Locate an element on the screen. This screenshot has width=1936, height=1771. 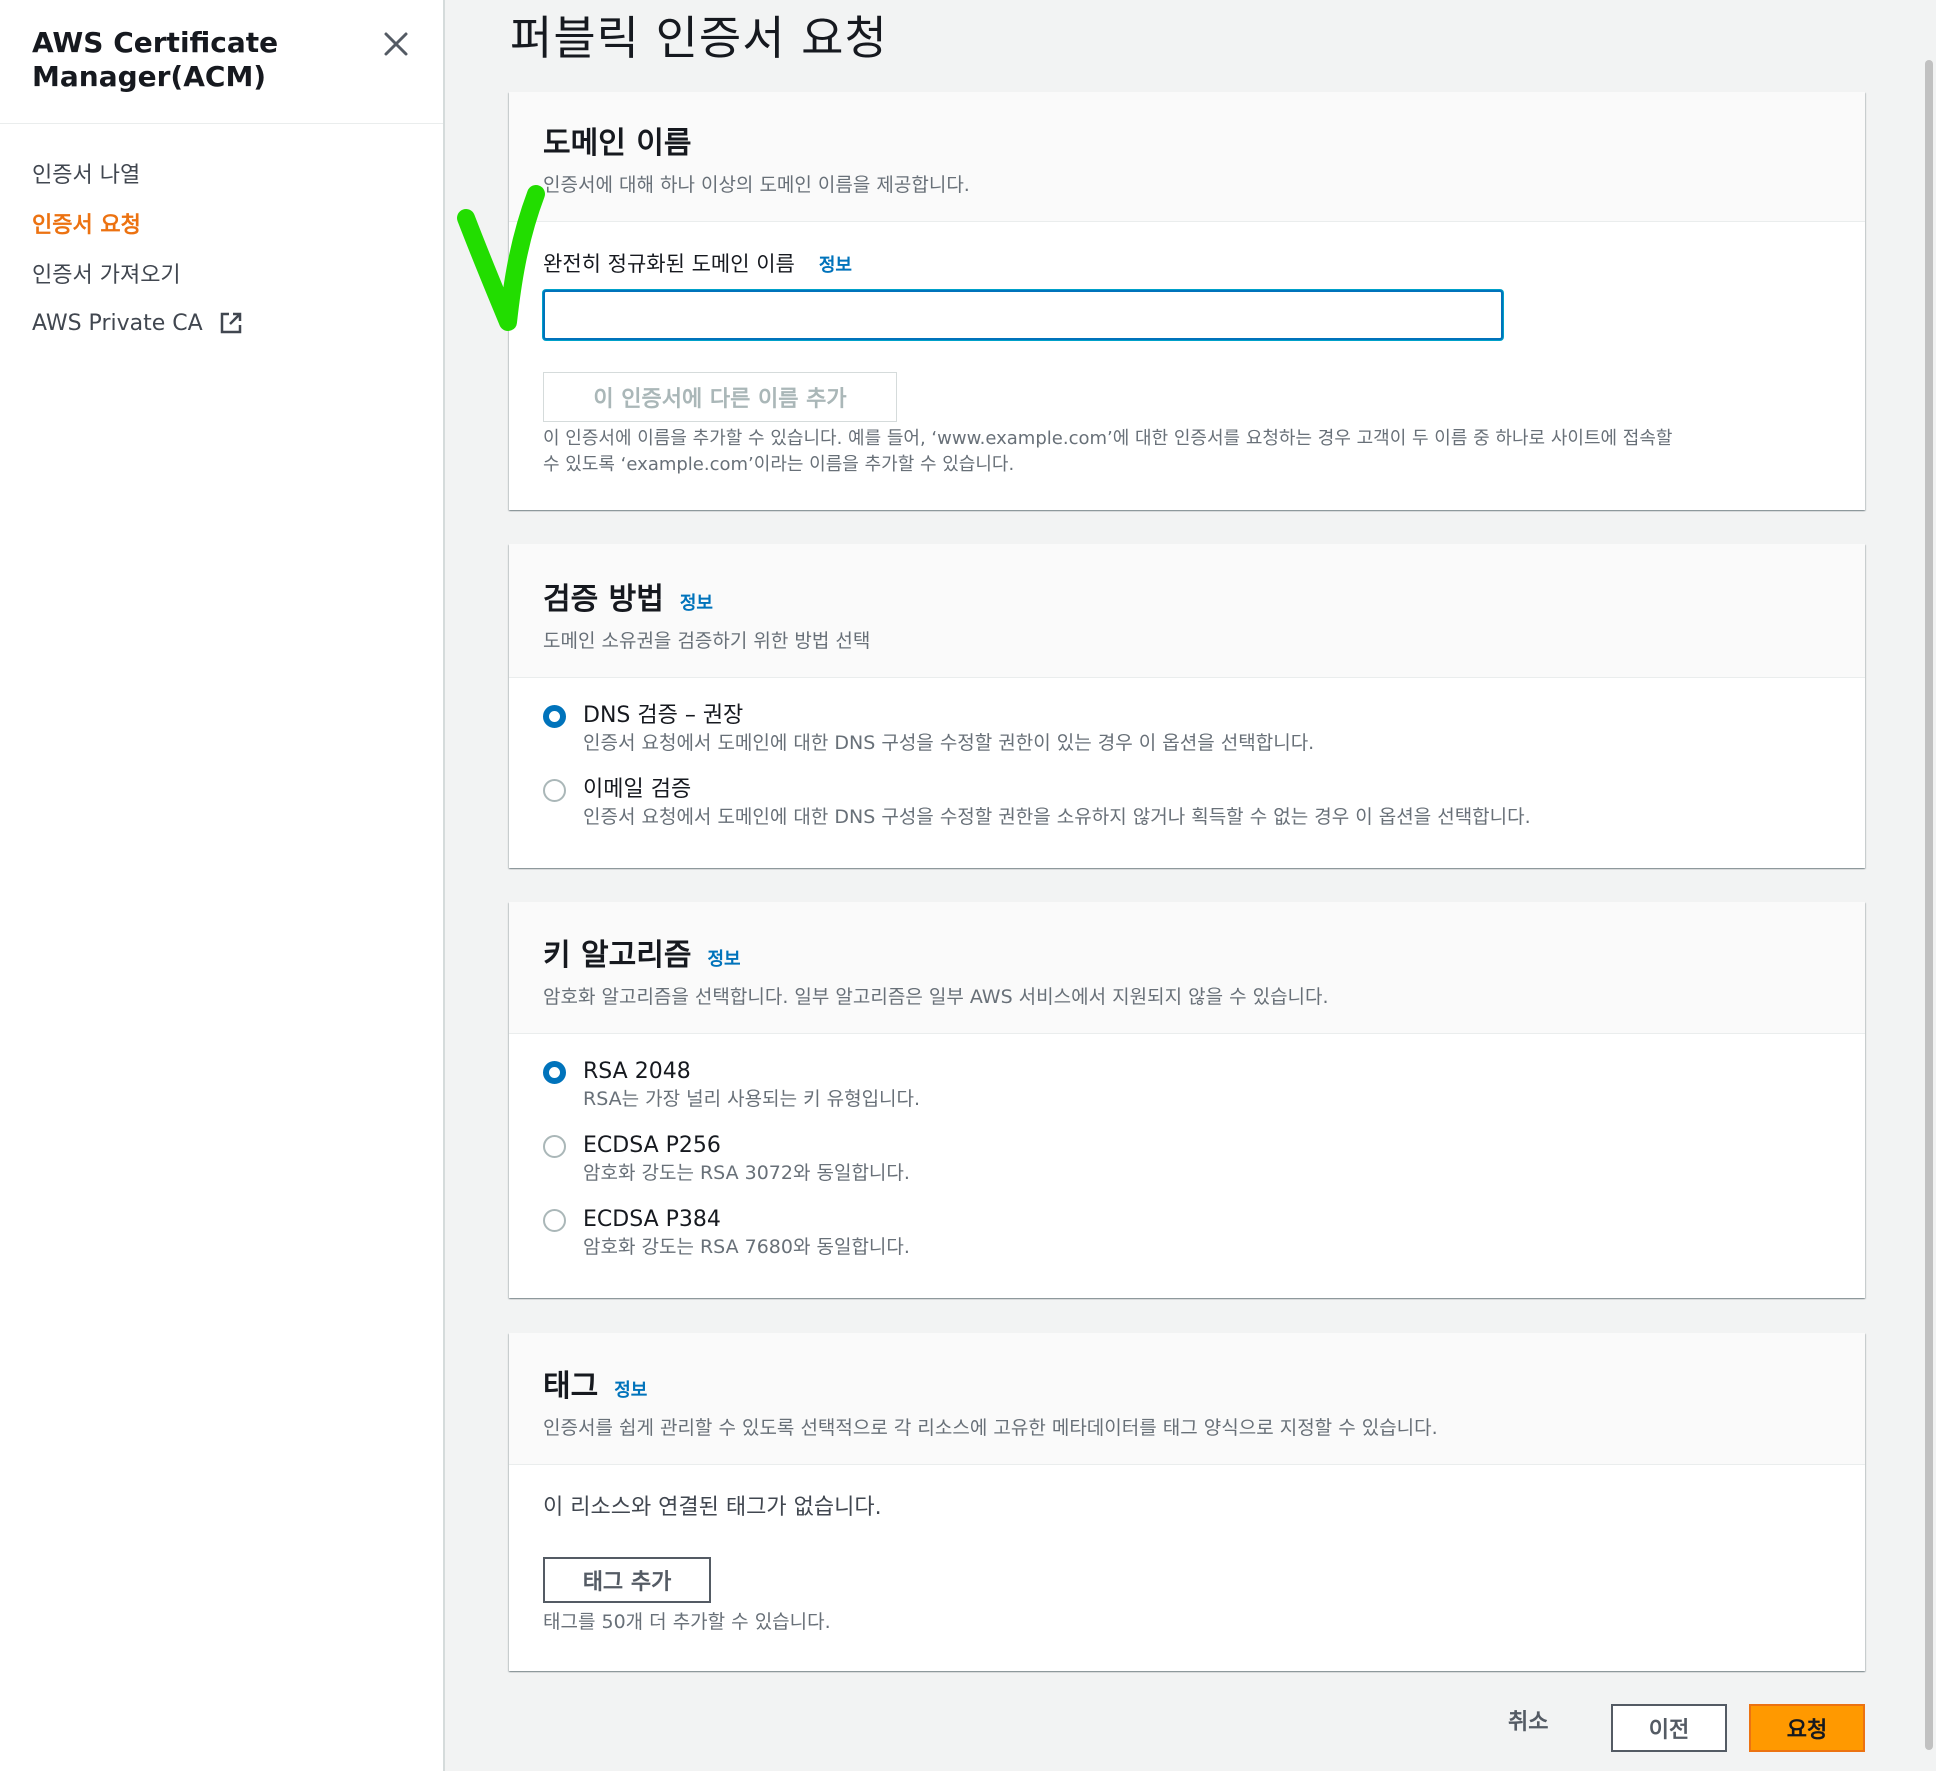
sidebar-item-import-certificate: 인증서 가져오기 is located at coordinates (221, 273).